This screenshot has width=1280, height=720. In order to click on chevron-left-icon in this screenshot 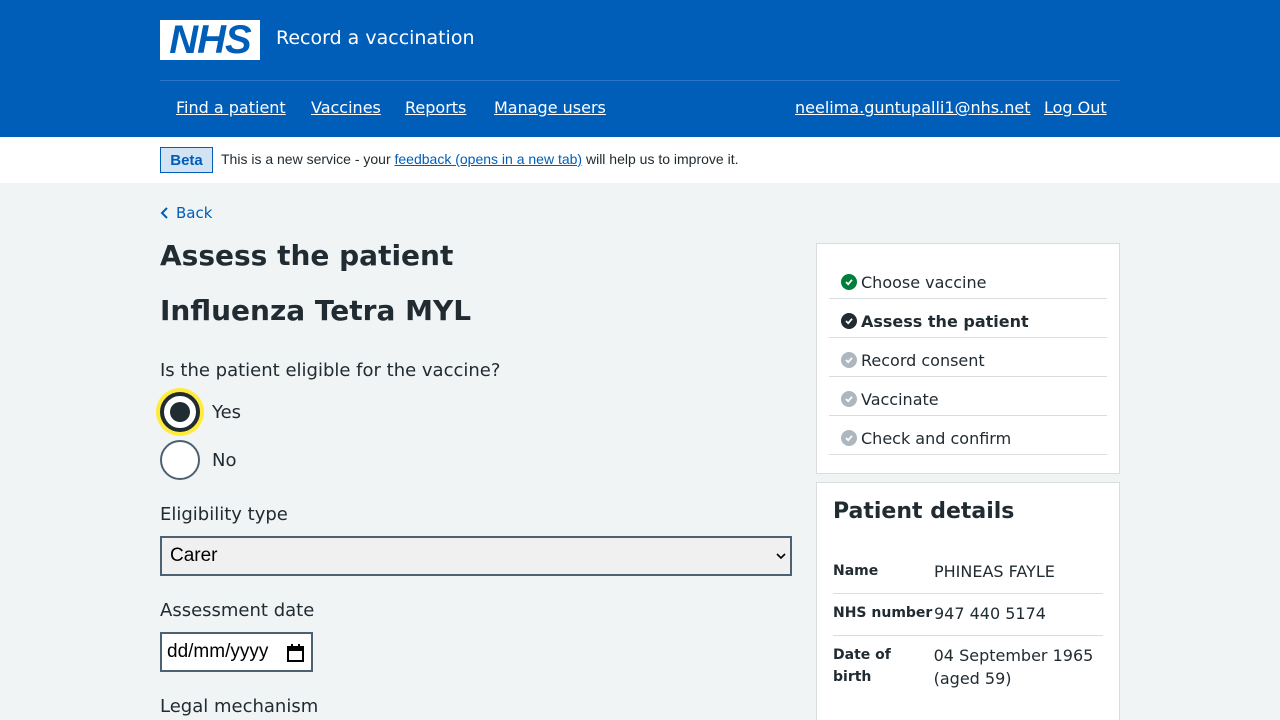, I will do `click(164, 213)`.